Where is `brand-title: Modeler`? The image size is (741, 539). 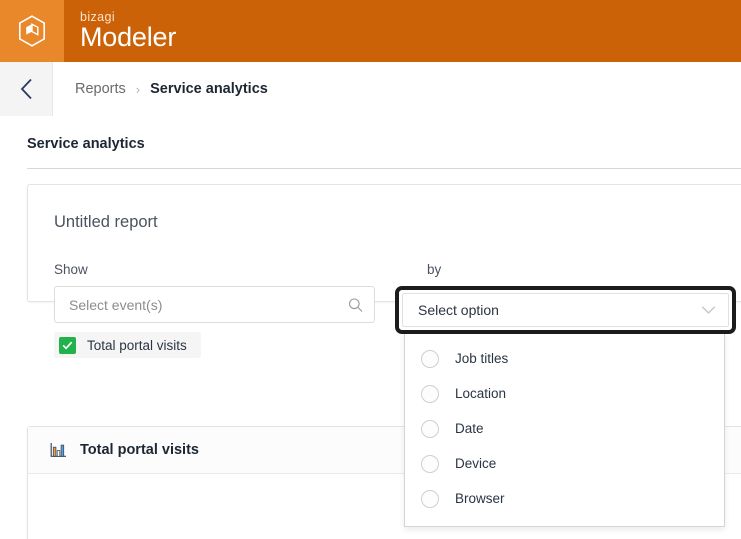
brand-title: Modeler is located at coordinates (128, 37).